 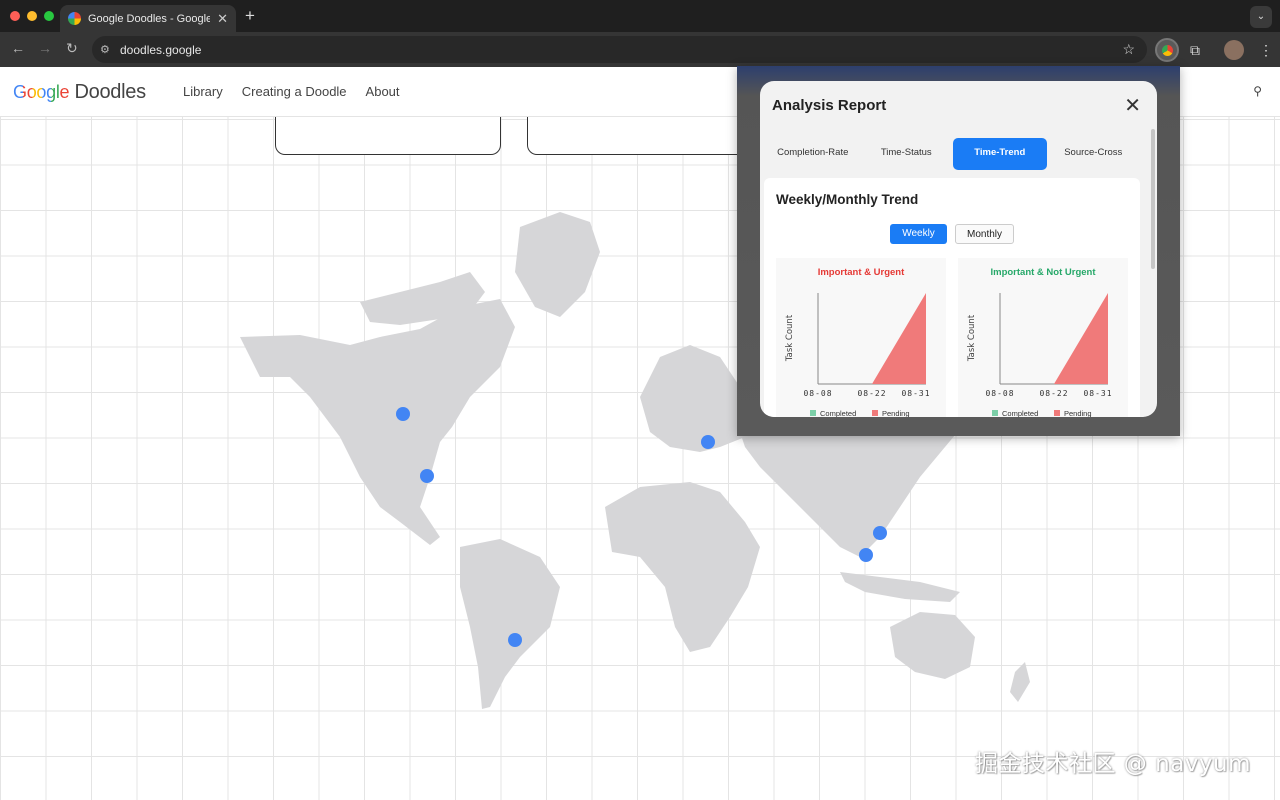 I want to click on maximize-window-button, so click(x=49, y=16).